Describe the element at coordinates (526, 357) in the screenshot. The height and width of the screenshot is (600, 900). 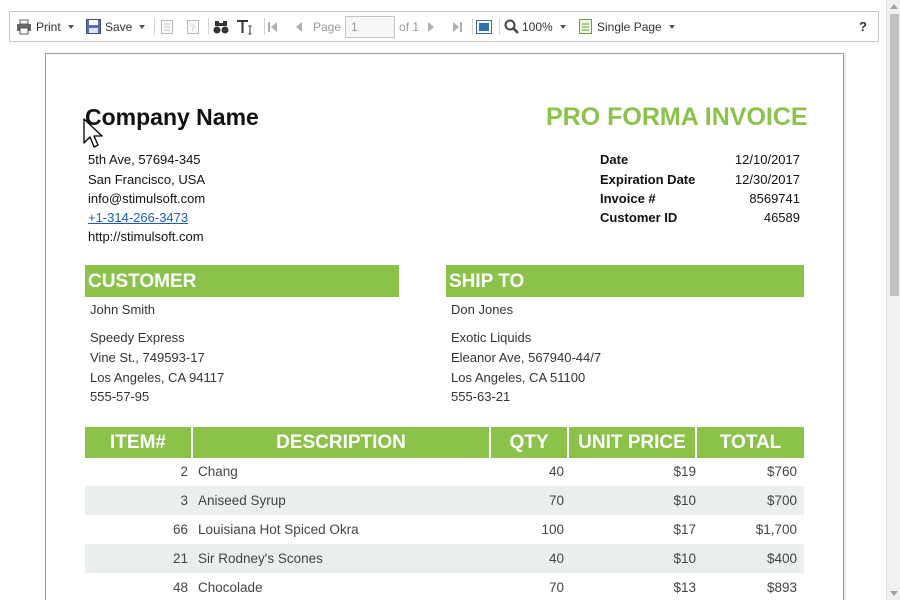
I see `ship-to-street: Eleanor Ave, 567940-44/7` at that location.